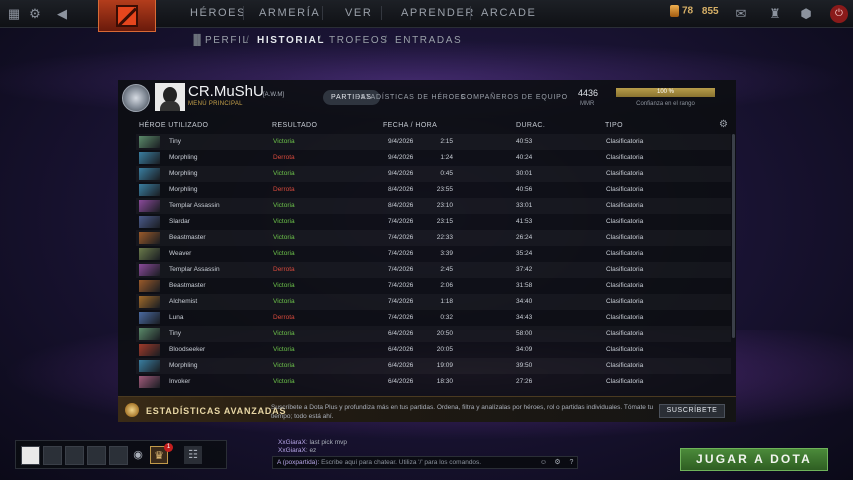 This screenshot has width=853, height=480. Describe the element at coordinates (298, 462) in the screenshot. I see `chat-channel: A (poxpartida):` at that location.